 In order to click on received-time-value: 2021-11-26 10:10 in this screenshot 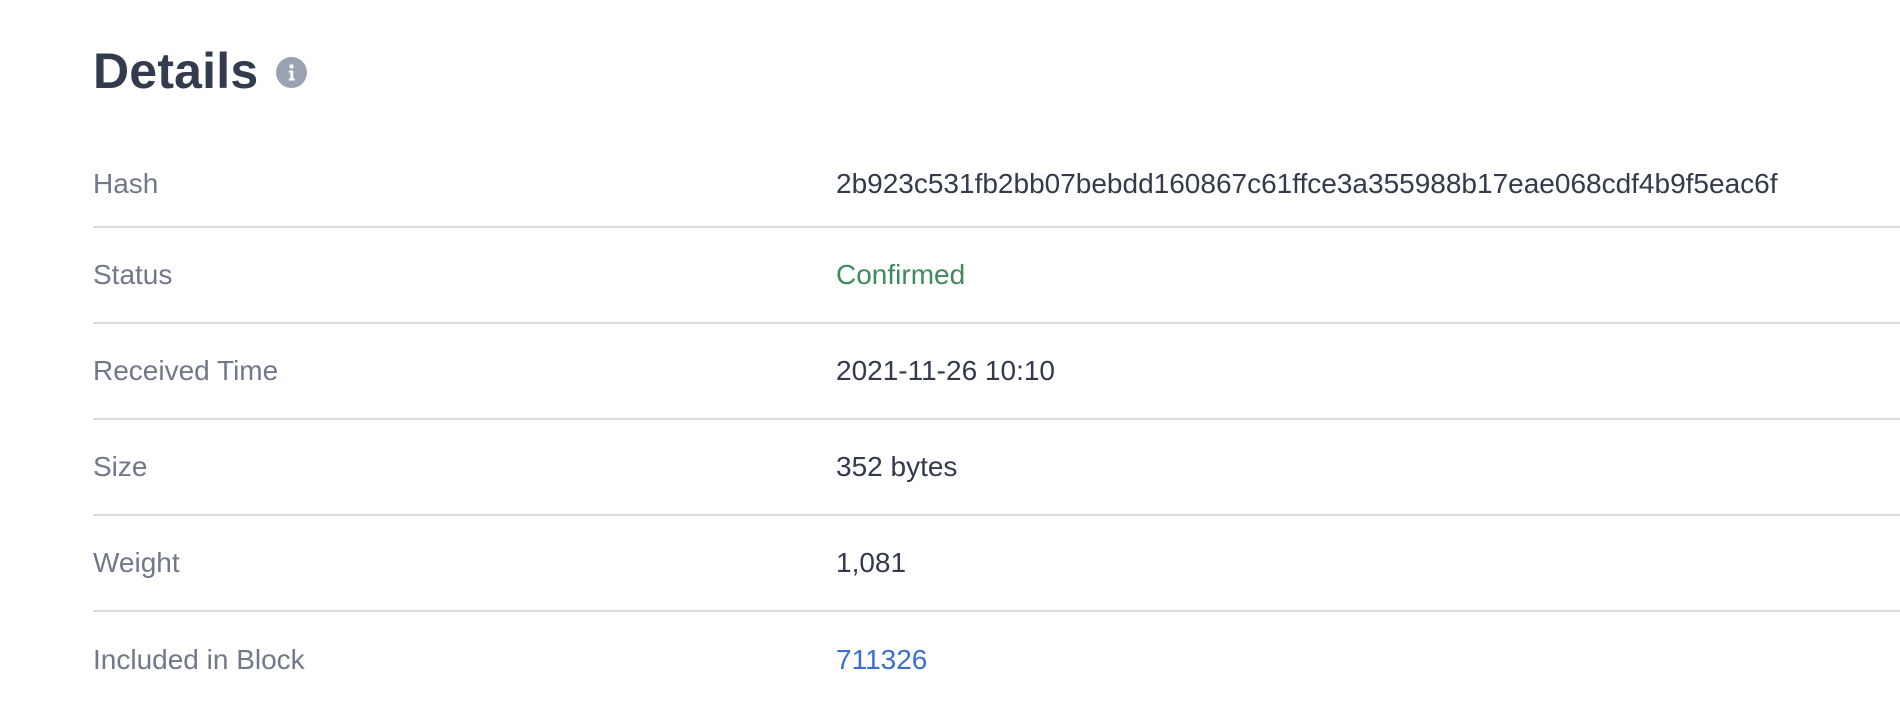, I will do `click(945, 370)`.